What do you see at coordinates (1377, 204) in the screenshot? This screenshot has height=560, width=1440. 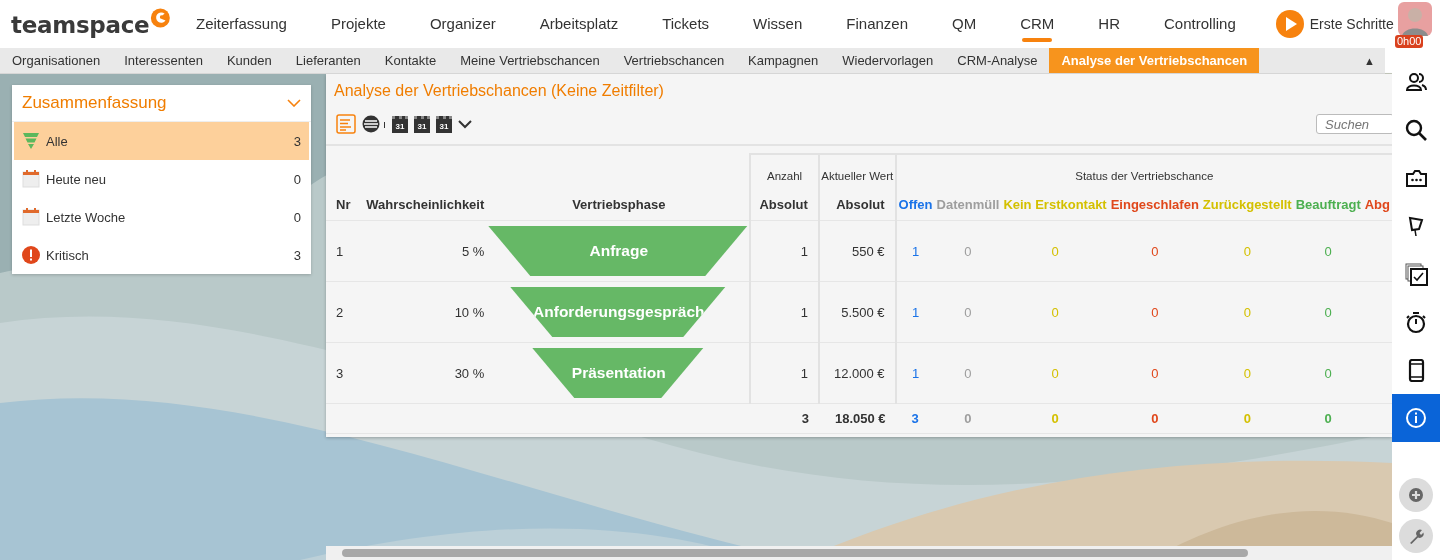 I see `status-header: Abg` at bounding box center [1377, 204].